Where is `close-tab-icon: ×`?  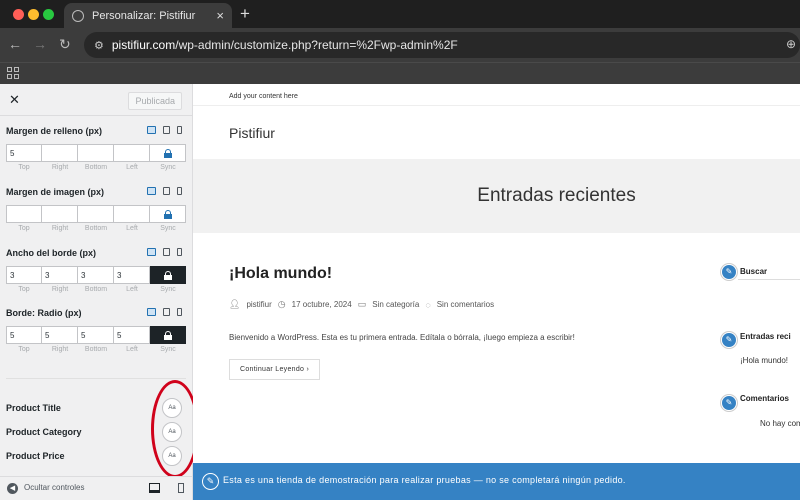 close-tab-icon: × is located at coordinates (220, 15).